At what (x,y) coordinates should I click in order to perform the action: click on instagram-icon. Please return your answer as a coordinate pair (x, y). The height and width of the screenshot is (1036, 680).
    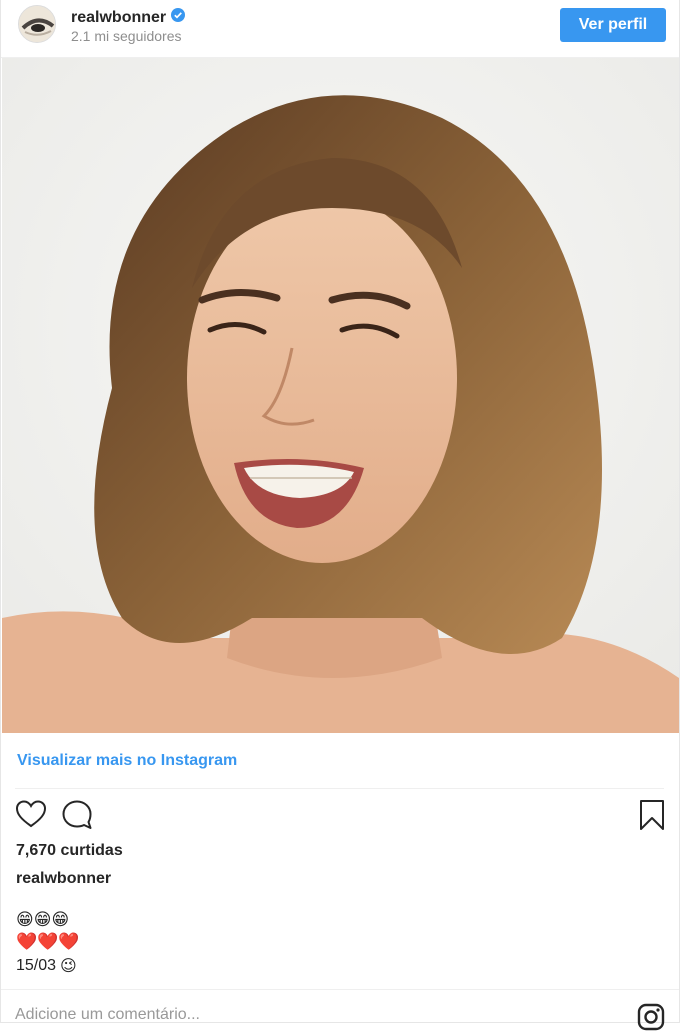
    Looking at the image, I should click on (651, 1019).